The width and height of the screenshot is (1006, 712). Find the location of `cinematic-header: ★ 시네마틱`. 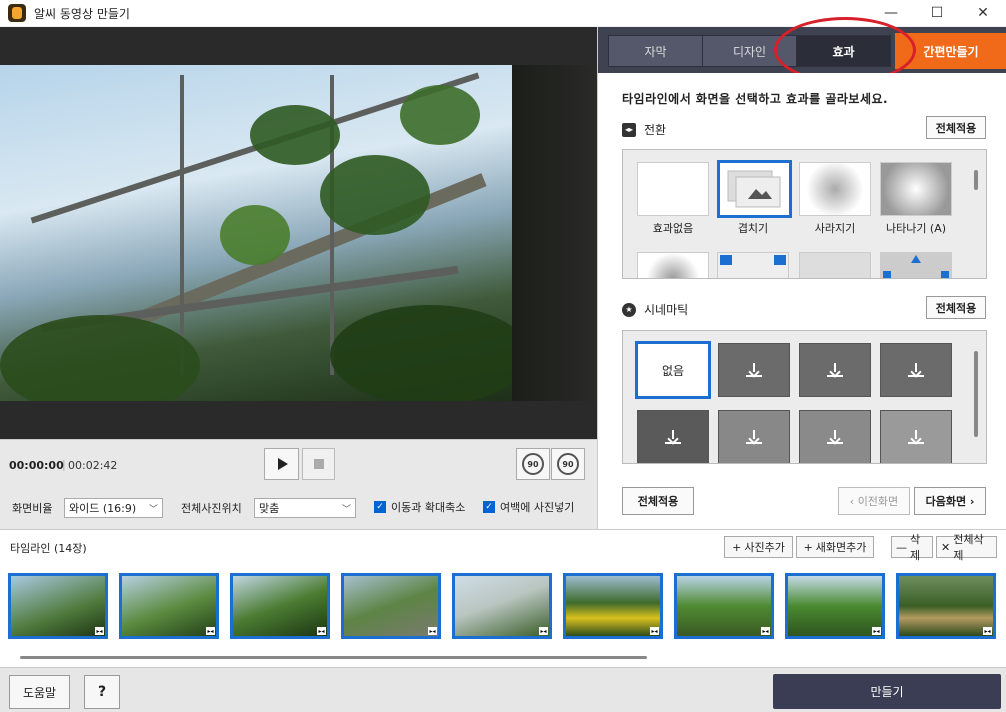

cinematic-header: ★ 시네마틱 is located at coordinates (655, 309).